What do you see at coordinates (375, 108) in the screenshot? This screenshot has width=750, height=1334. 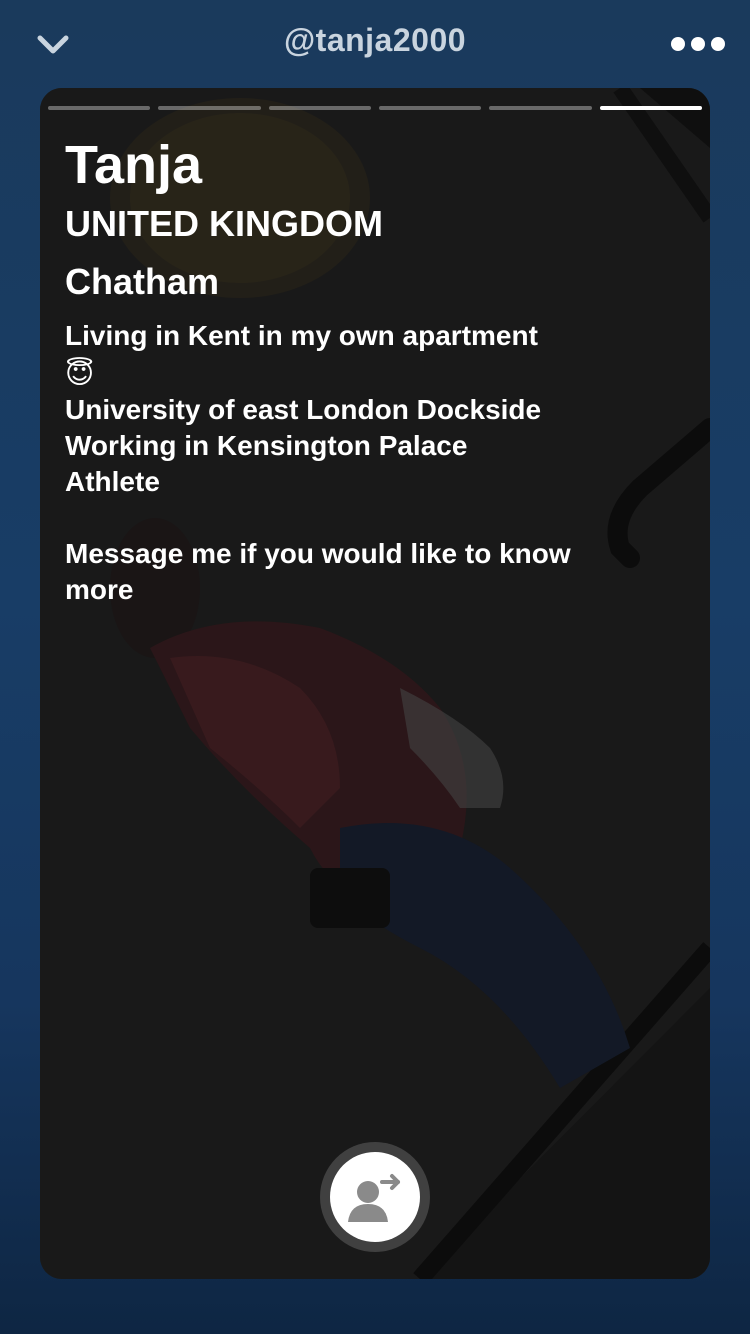 I see `story-progress-bar` at bounding box center [375, 108].